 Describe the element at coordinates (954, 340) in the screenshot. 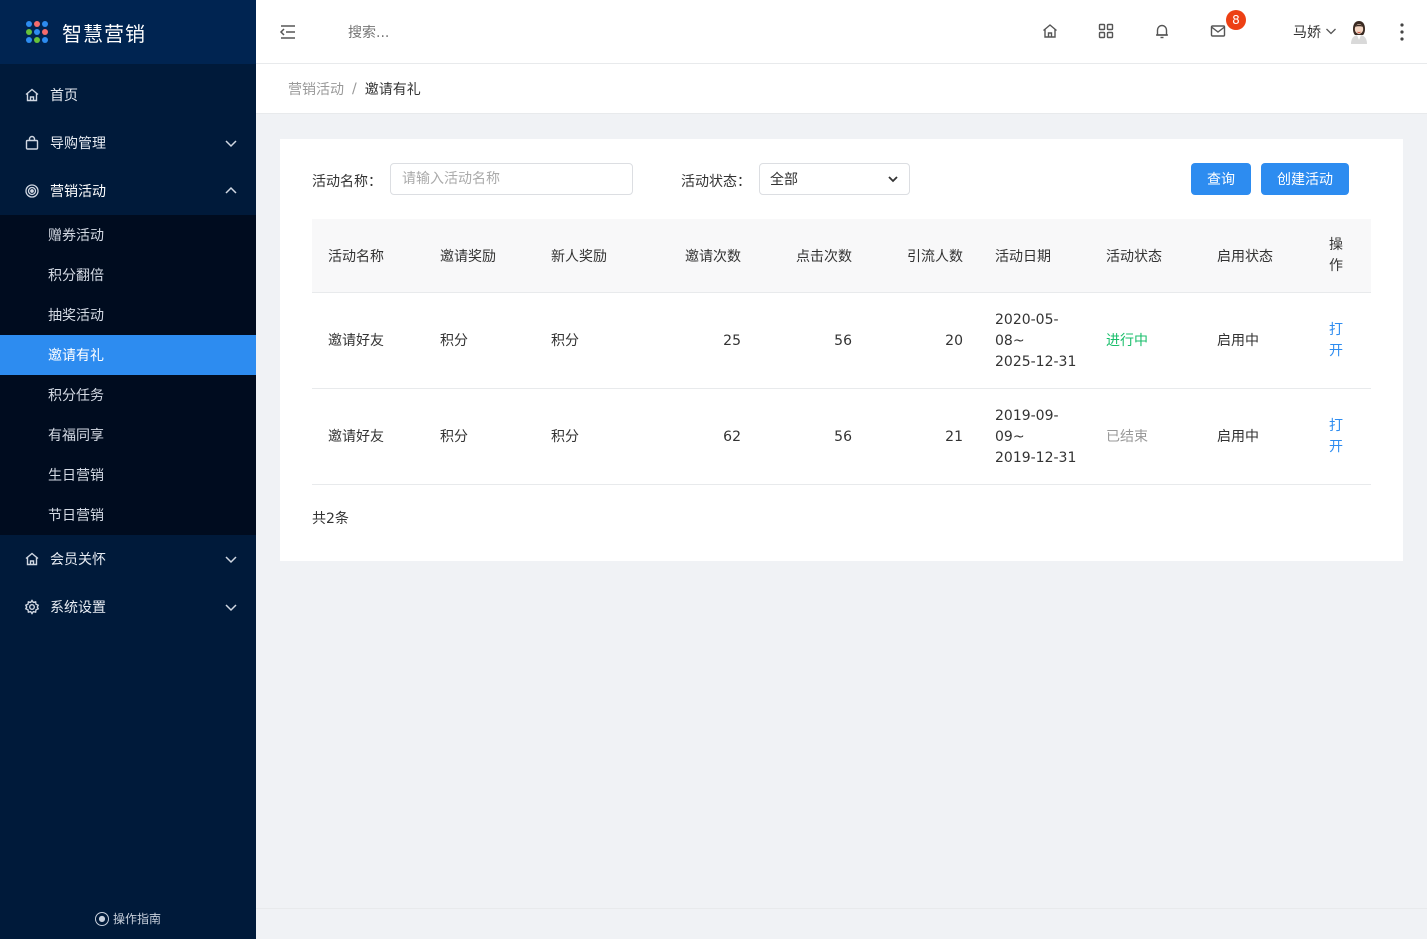

I see `cell-traffic: 20` at that location.